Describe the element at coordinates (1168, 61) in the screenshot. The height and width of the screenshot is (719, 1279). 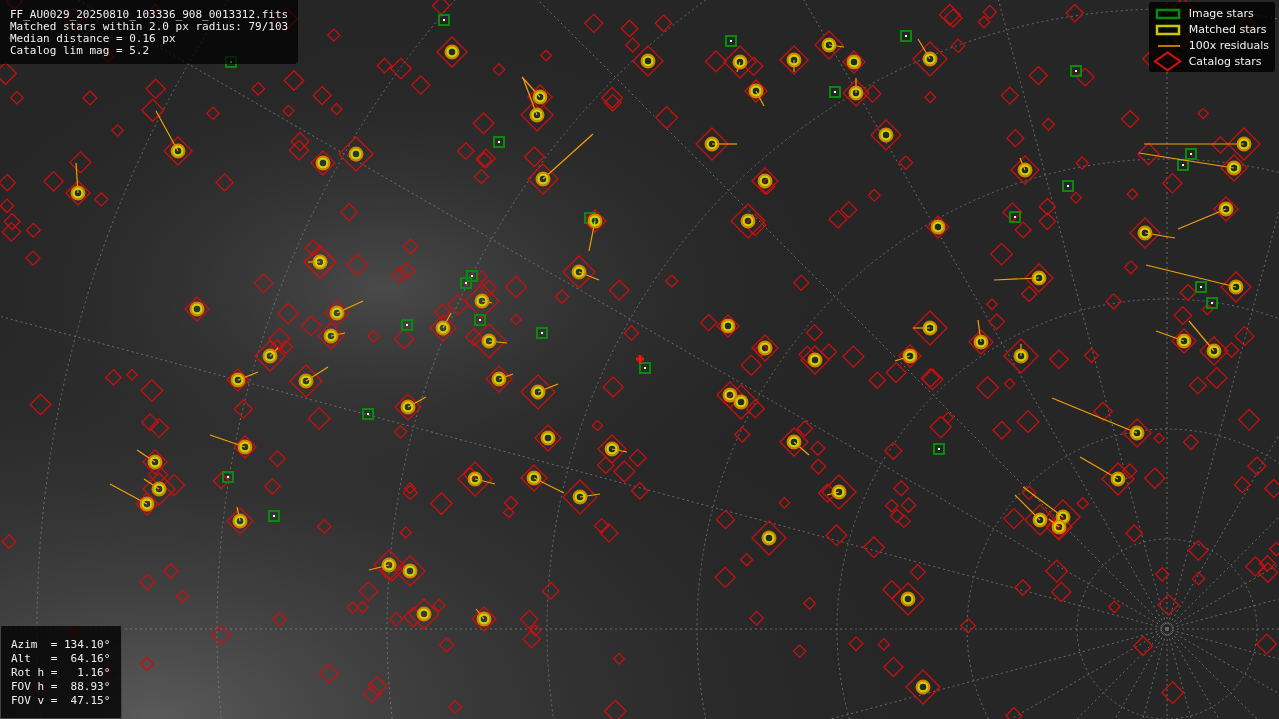
I see `diamond-swatch-icon` at that location.